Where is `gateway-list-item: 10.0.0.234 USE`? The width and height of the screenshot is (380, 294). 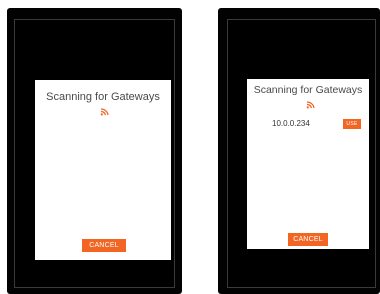 gateway-list-item: 10.0.0.234 USE is located at coordinates (308, 124).